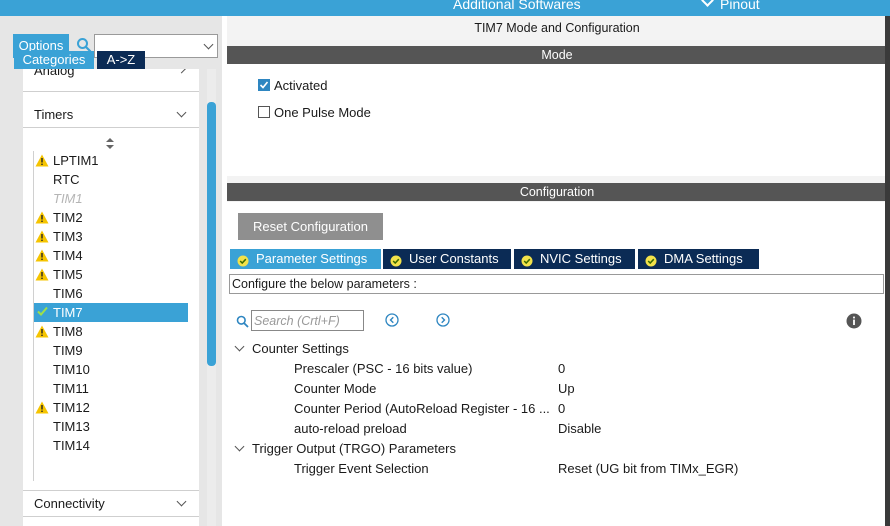 The width and height of the screenshot is (890, 526). What do you see at coordinates (517, 6) in the screenshot?
I see `additional-softwares-menu: Additional Softwares` at bounding box center [517, 6].